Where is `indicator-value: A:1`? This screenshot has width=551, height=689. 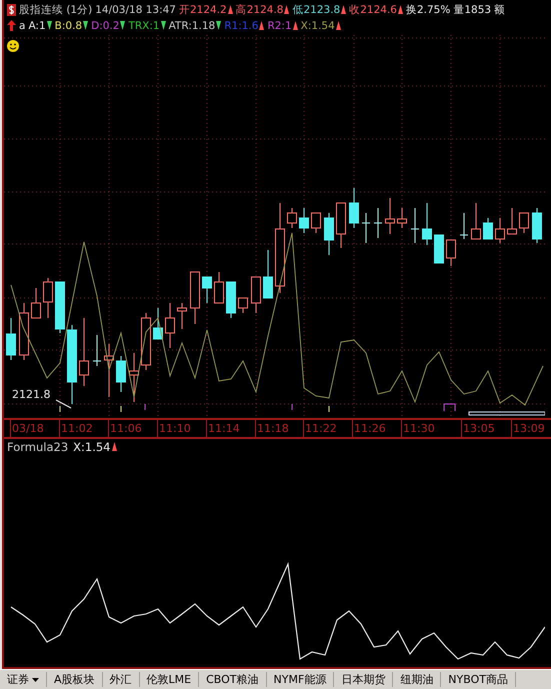 indicator-value: A:1 is located at coordinates (37, 26).